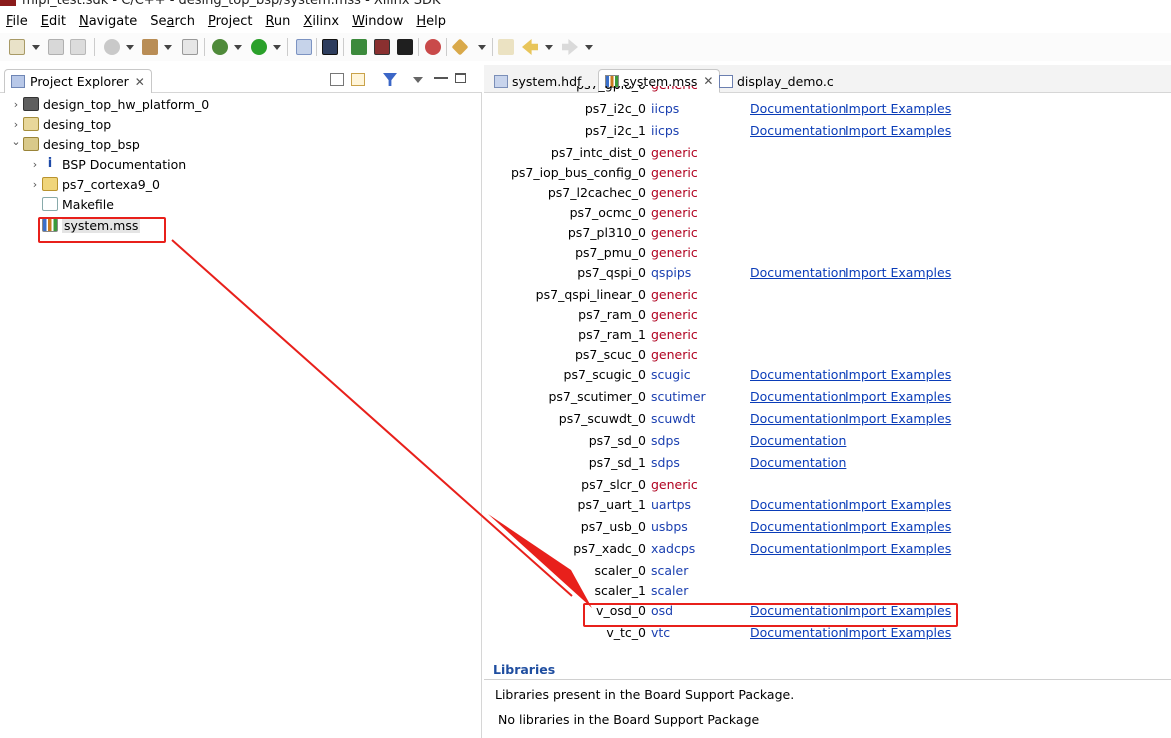 The width and height of the screenshot is (1171, 738). I want to click on forward-dropdown-icon, so click(589, 47).